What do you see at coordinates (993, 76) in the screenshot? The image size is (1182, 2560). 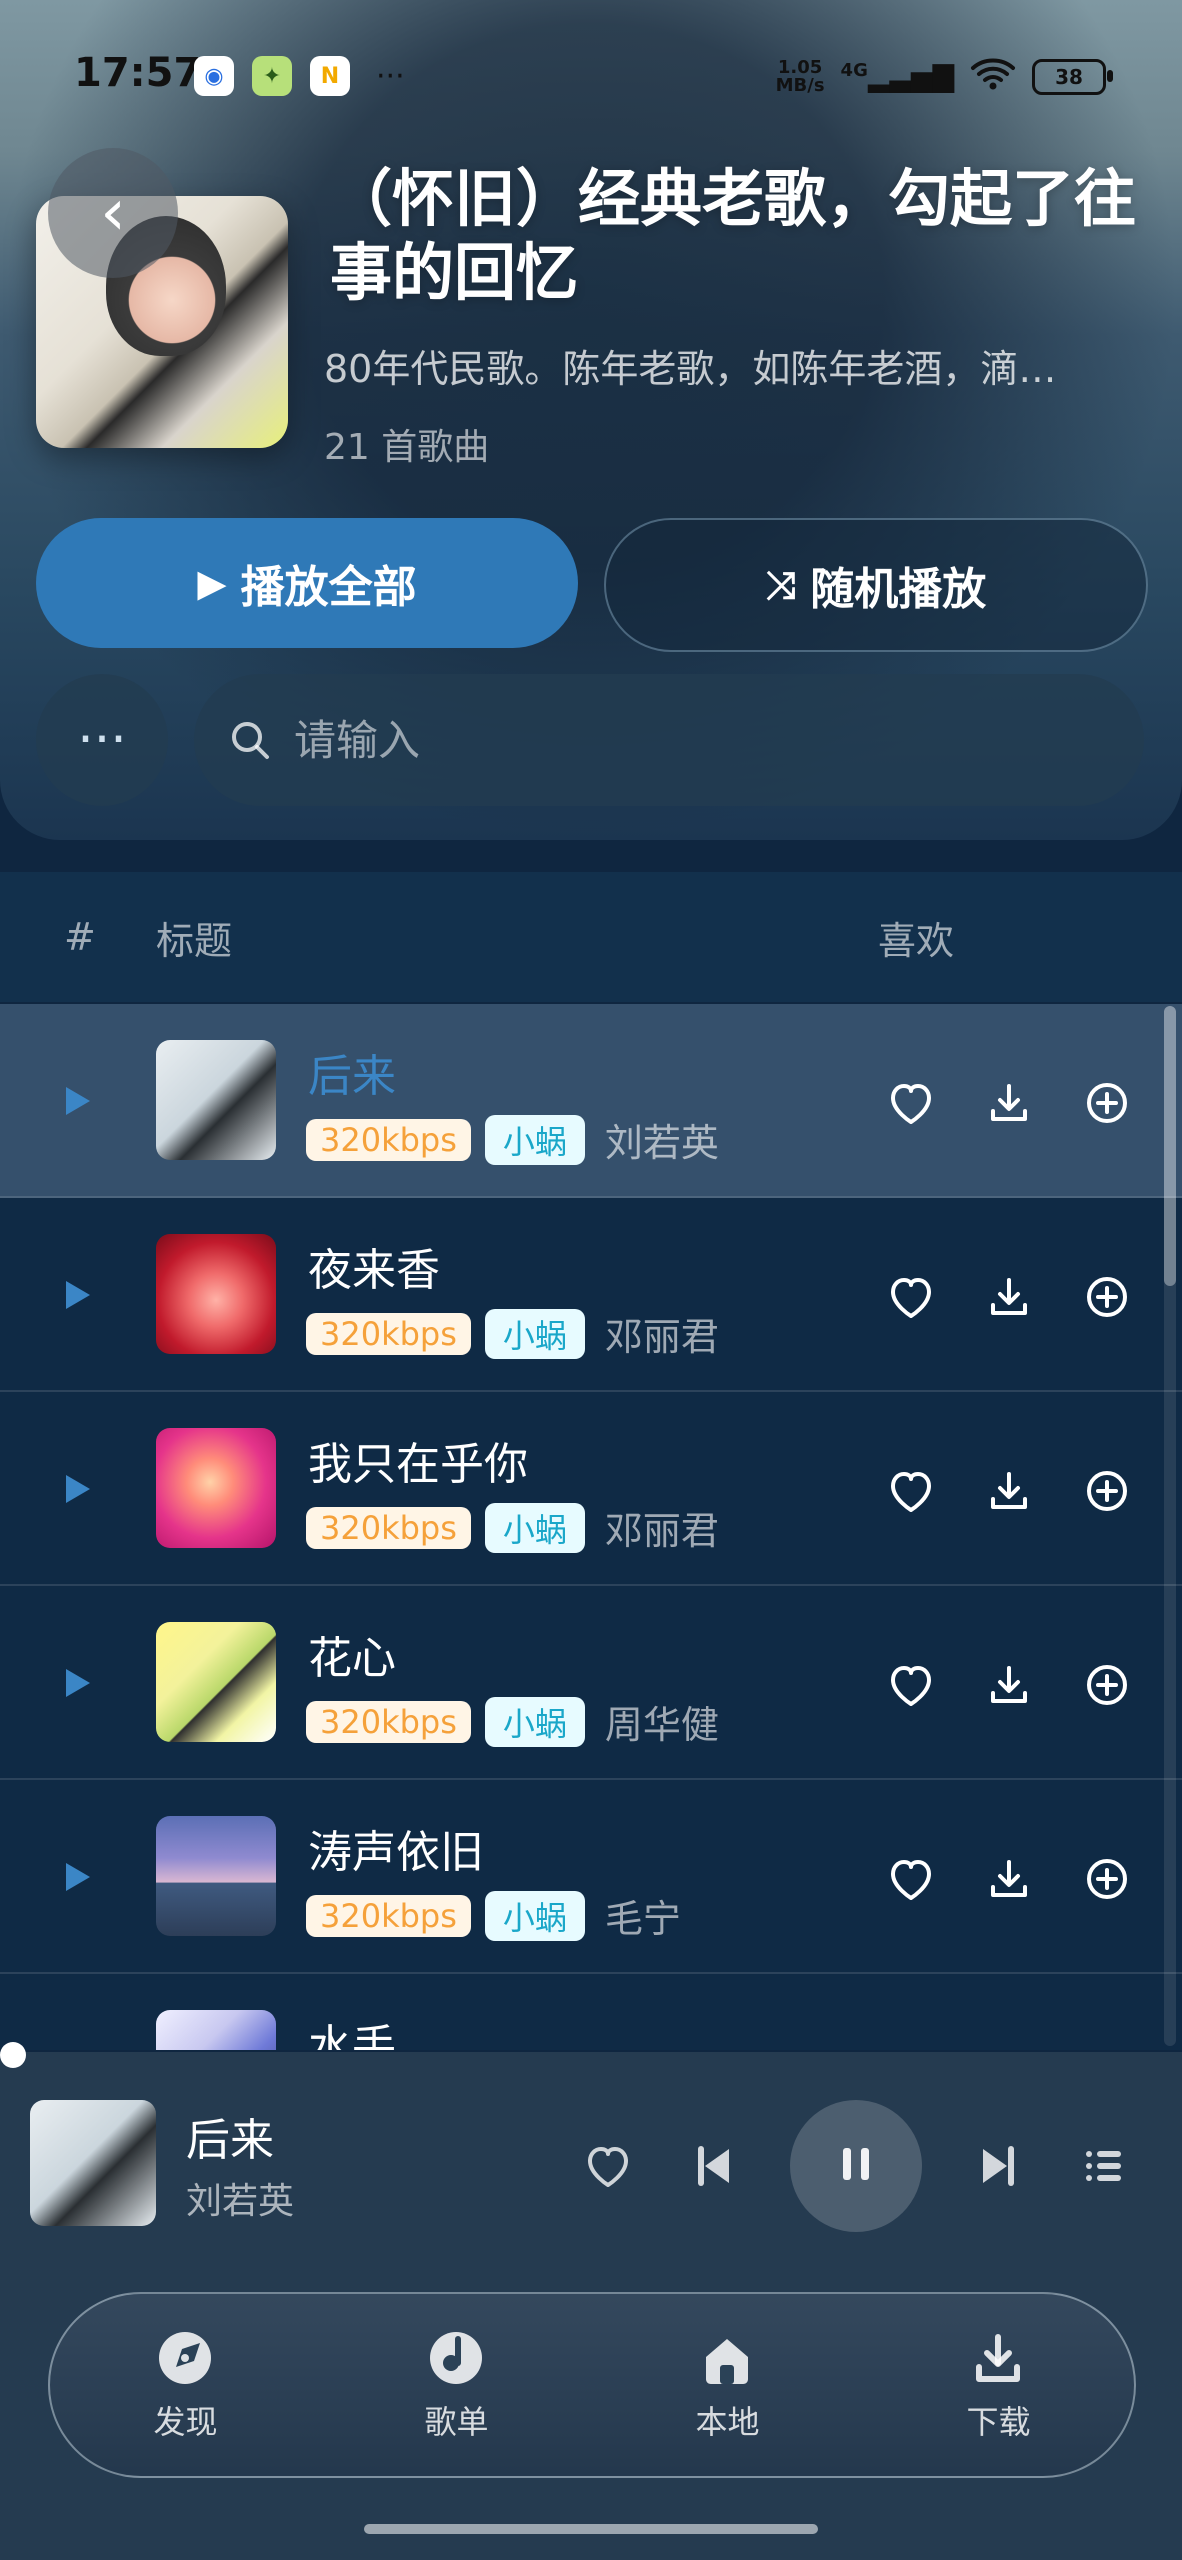 I see `wifi-icon` at bounding box center [993, 76].